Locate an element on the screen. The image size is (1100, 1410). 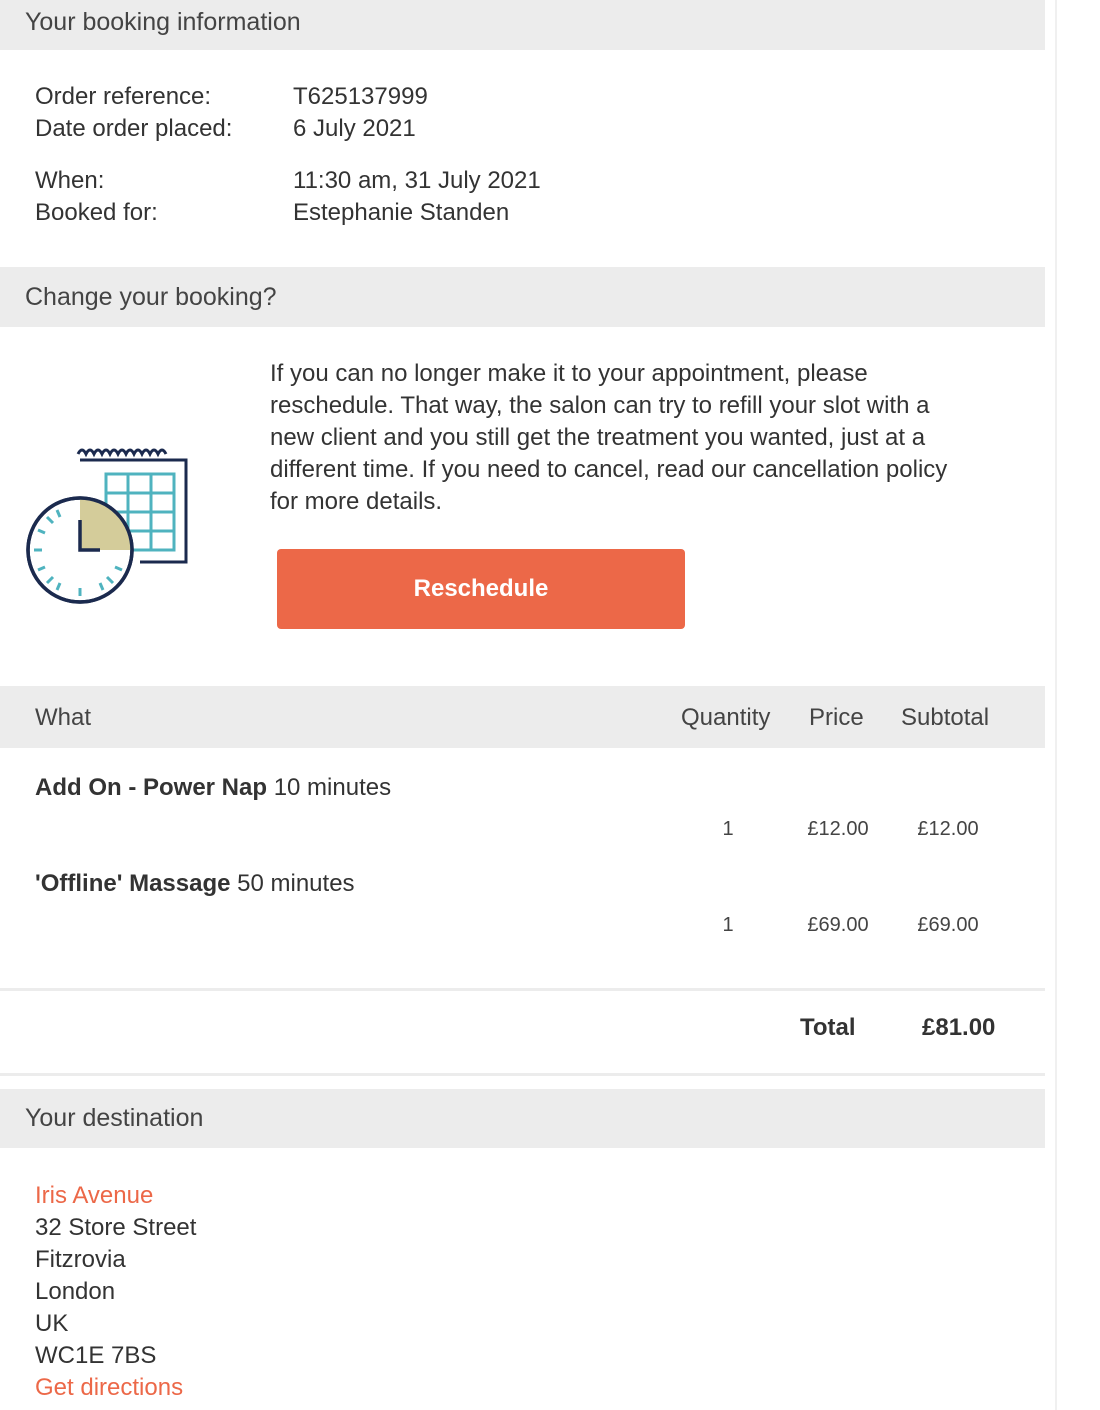
item-price: £69.00 is located at coordinates (838, 925).